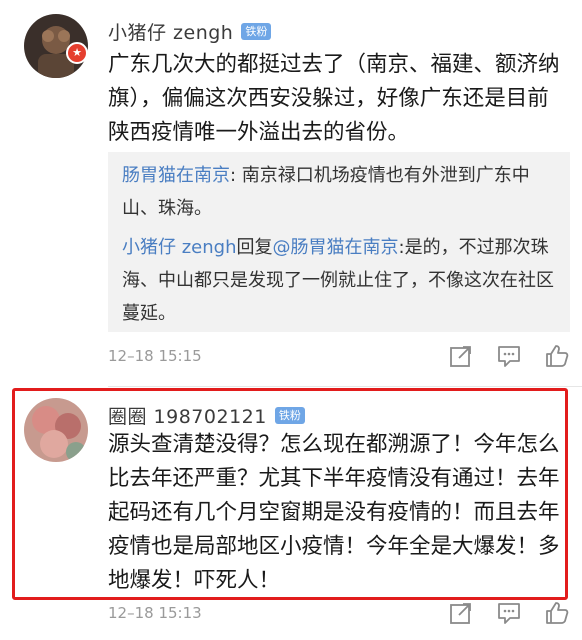  I want to click on reply-mention: @肠胃猫在南京, so click(336, 247).